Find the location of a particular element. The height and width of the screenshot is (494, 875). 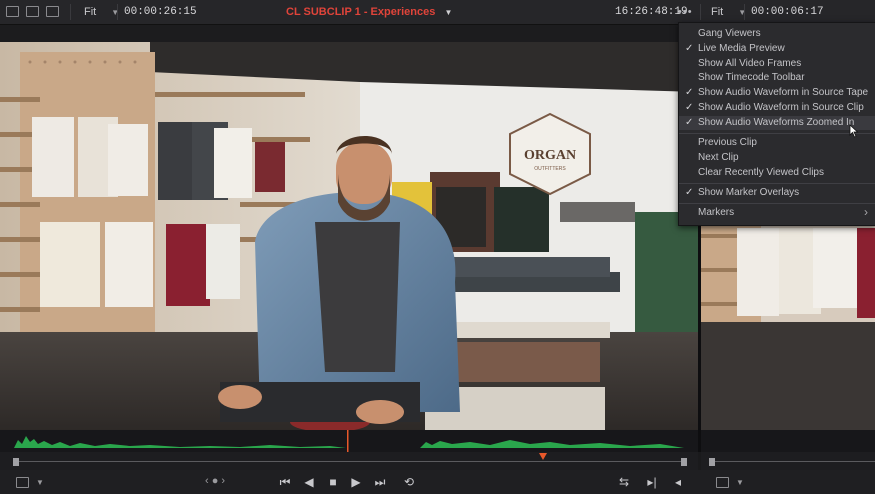

menu-item-waveform-source-tape: ✓ Show Audio Waveform in Source Tape is located at coordinates (777, 93).